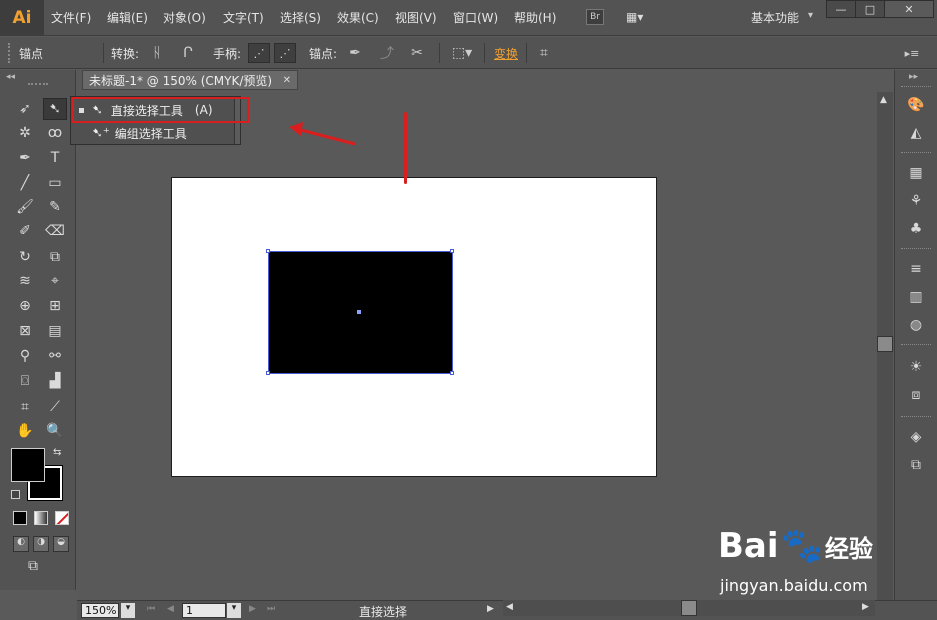 The width and height of the screenshot is (937, 620). Describe the element at coordinates (25, 381) in the screenshot. I see `symbol-sprayer-tool: ⌼` at that location.